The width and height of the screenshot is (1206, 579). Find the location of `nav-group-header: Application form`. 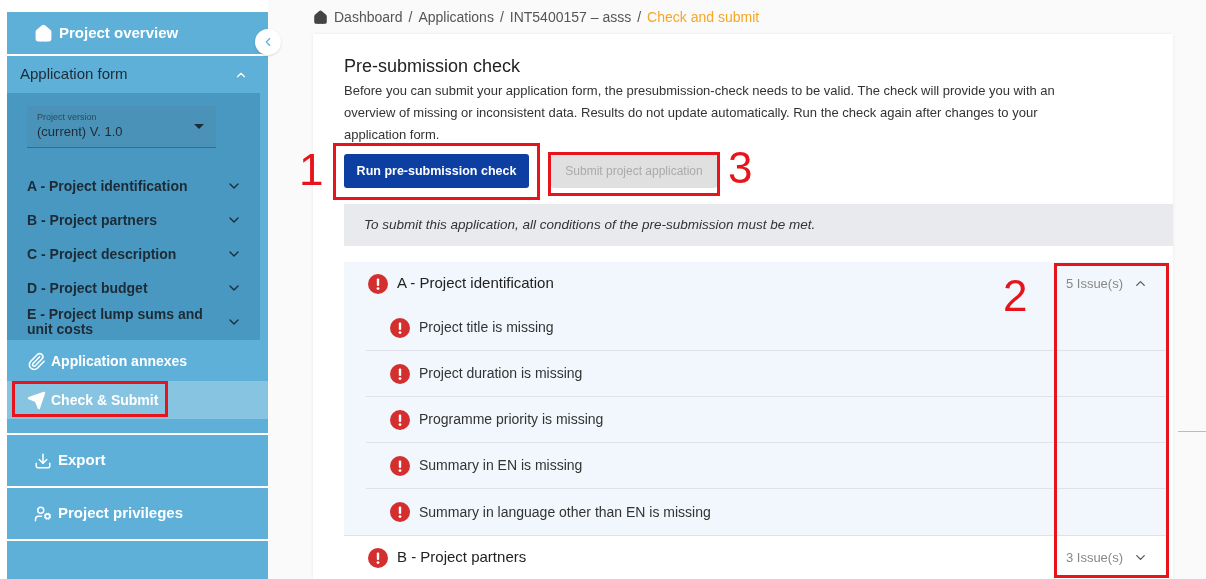

nav-group-header: Application form is located at coordinates (137, 74).